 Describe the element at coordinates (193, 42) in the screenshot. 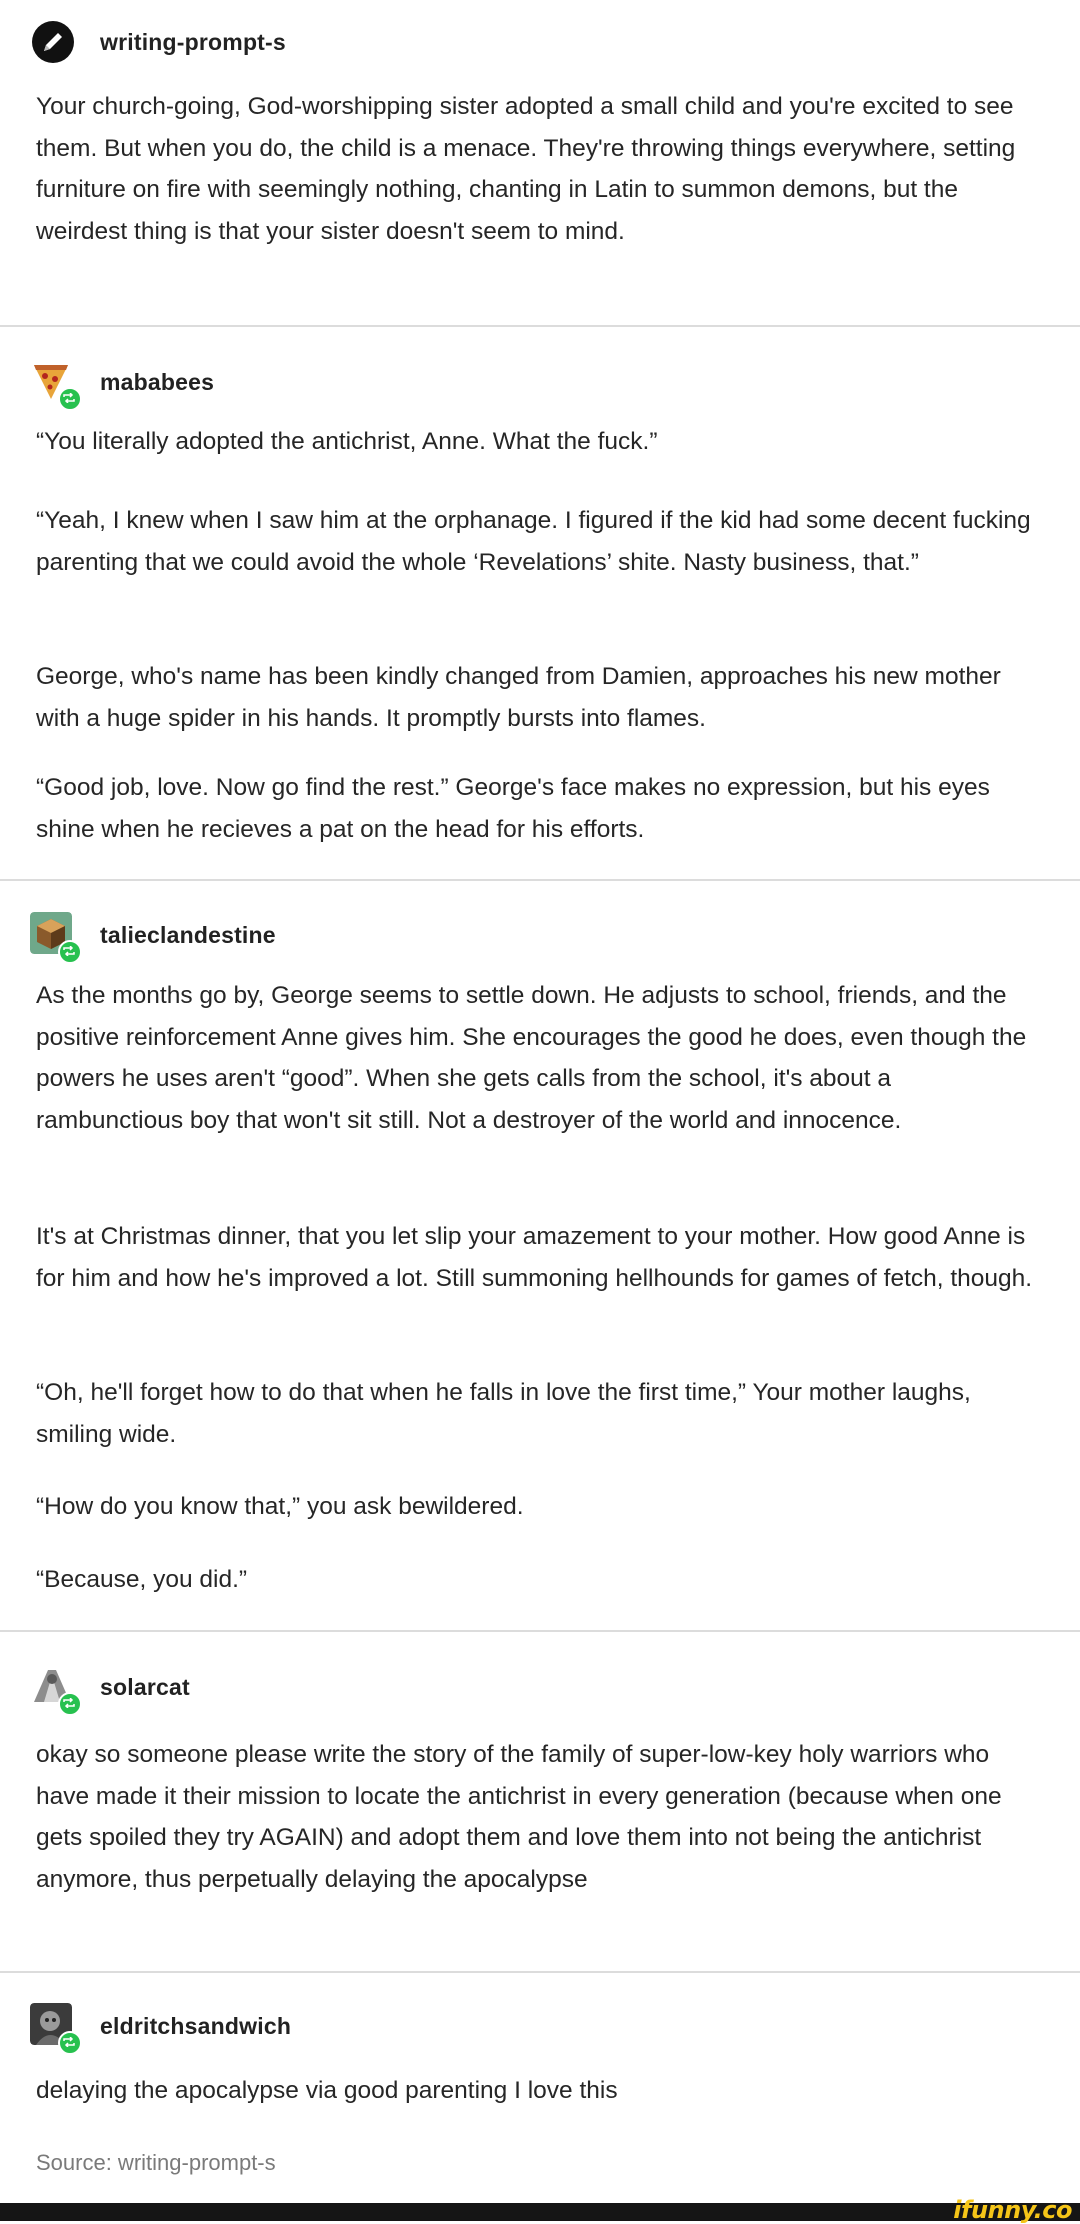

I see `username: writing-prompt-s` at that location.